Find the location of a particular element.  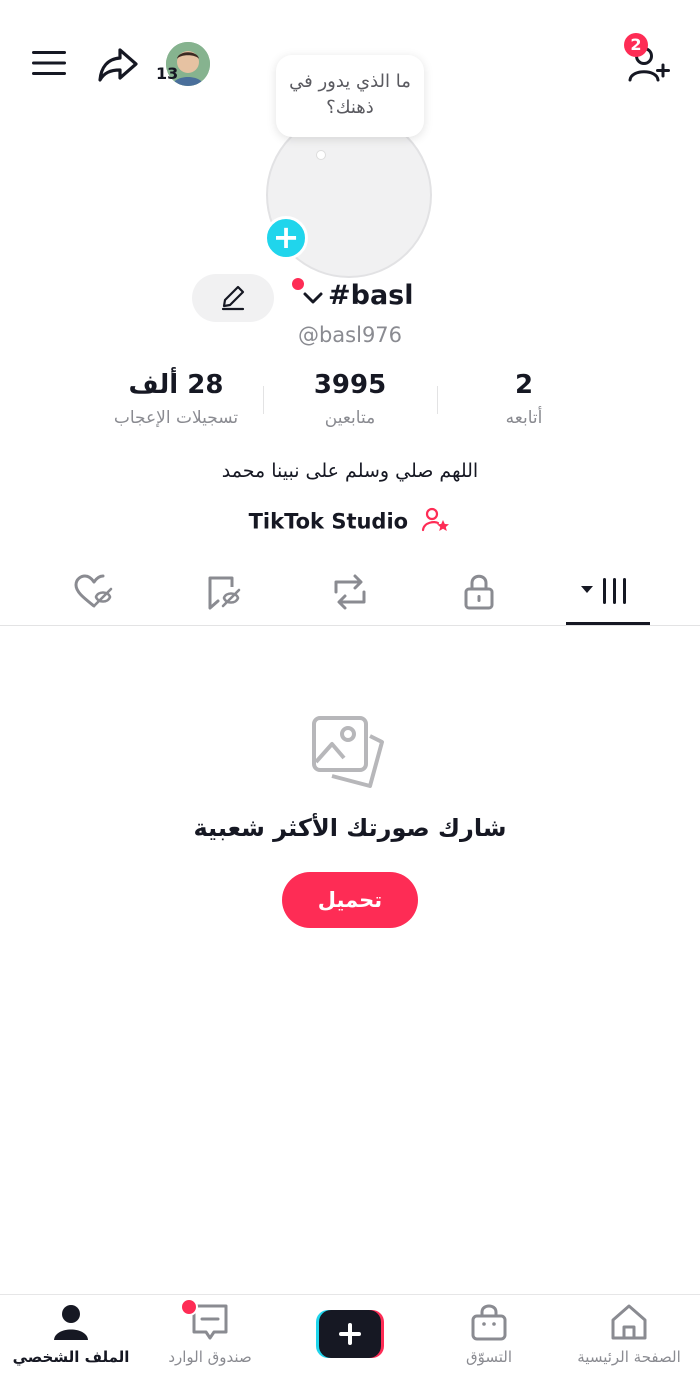

photos-icon is located at coordinates (350, 754).